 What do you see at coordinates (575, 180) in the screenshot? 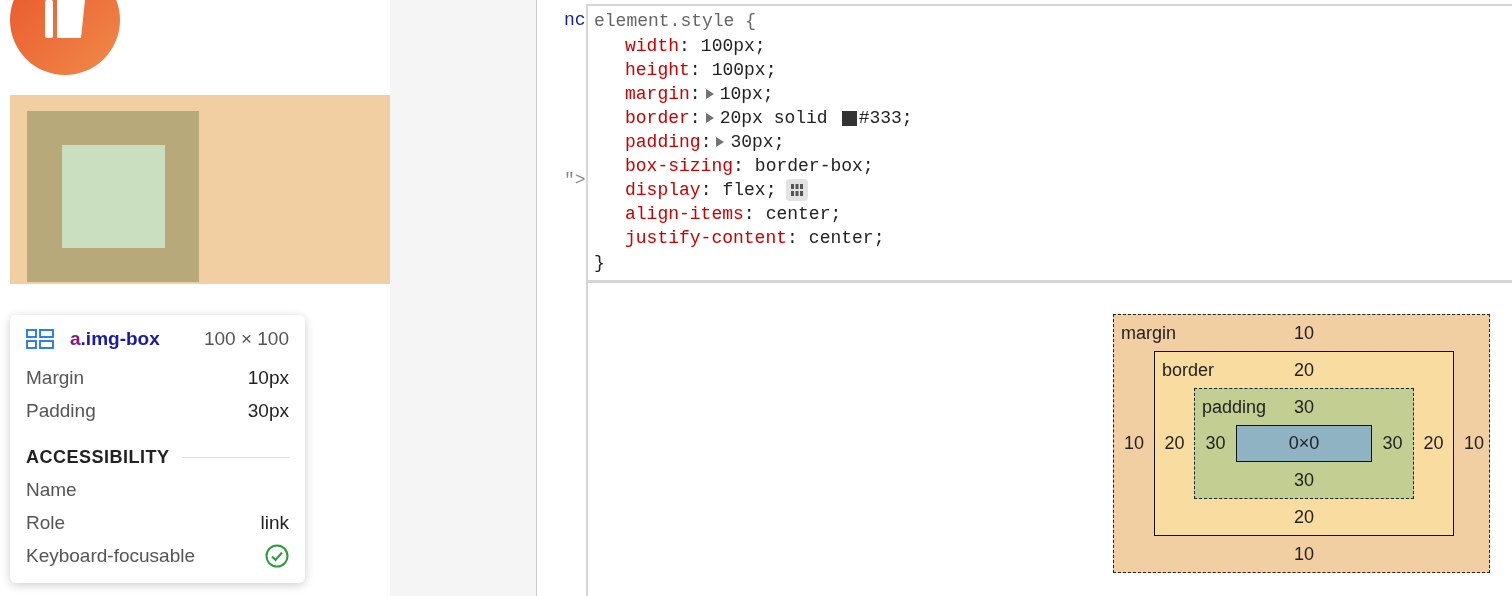
I see `html-tag-fragment: ">` at bounding box center [575, 180].